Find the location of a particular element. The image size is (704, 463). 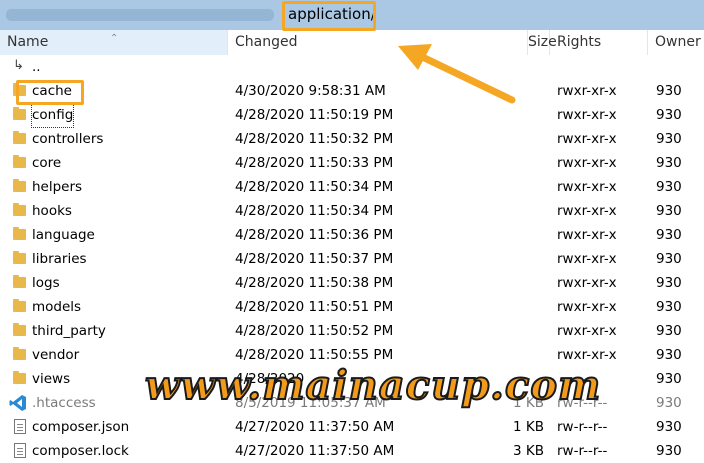

file-name: third_party is located at coordinates (69, 331).